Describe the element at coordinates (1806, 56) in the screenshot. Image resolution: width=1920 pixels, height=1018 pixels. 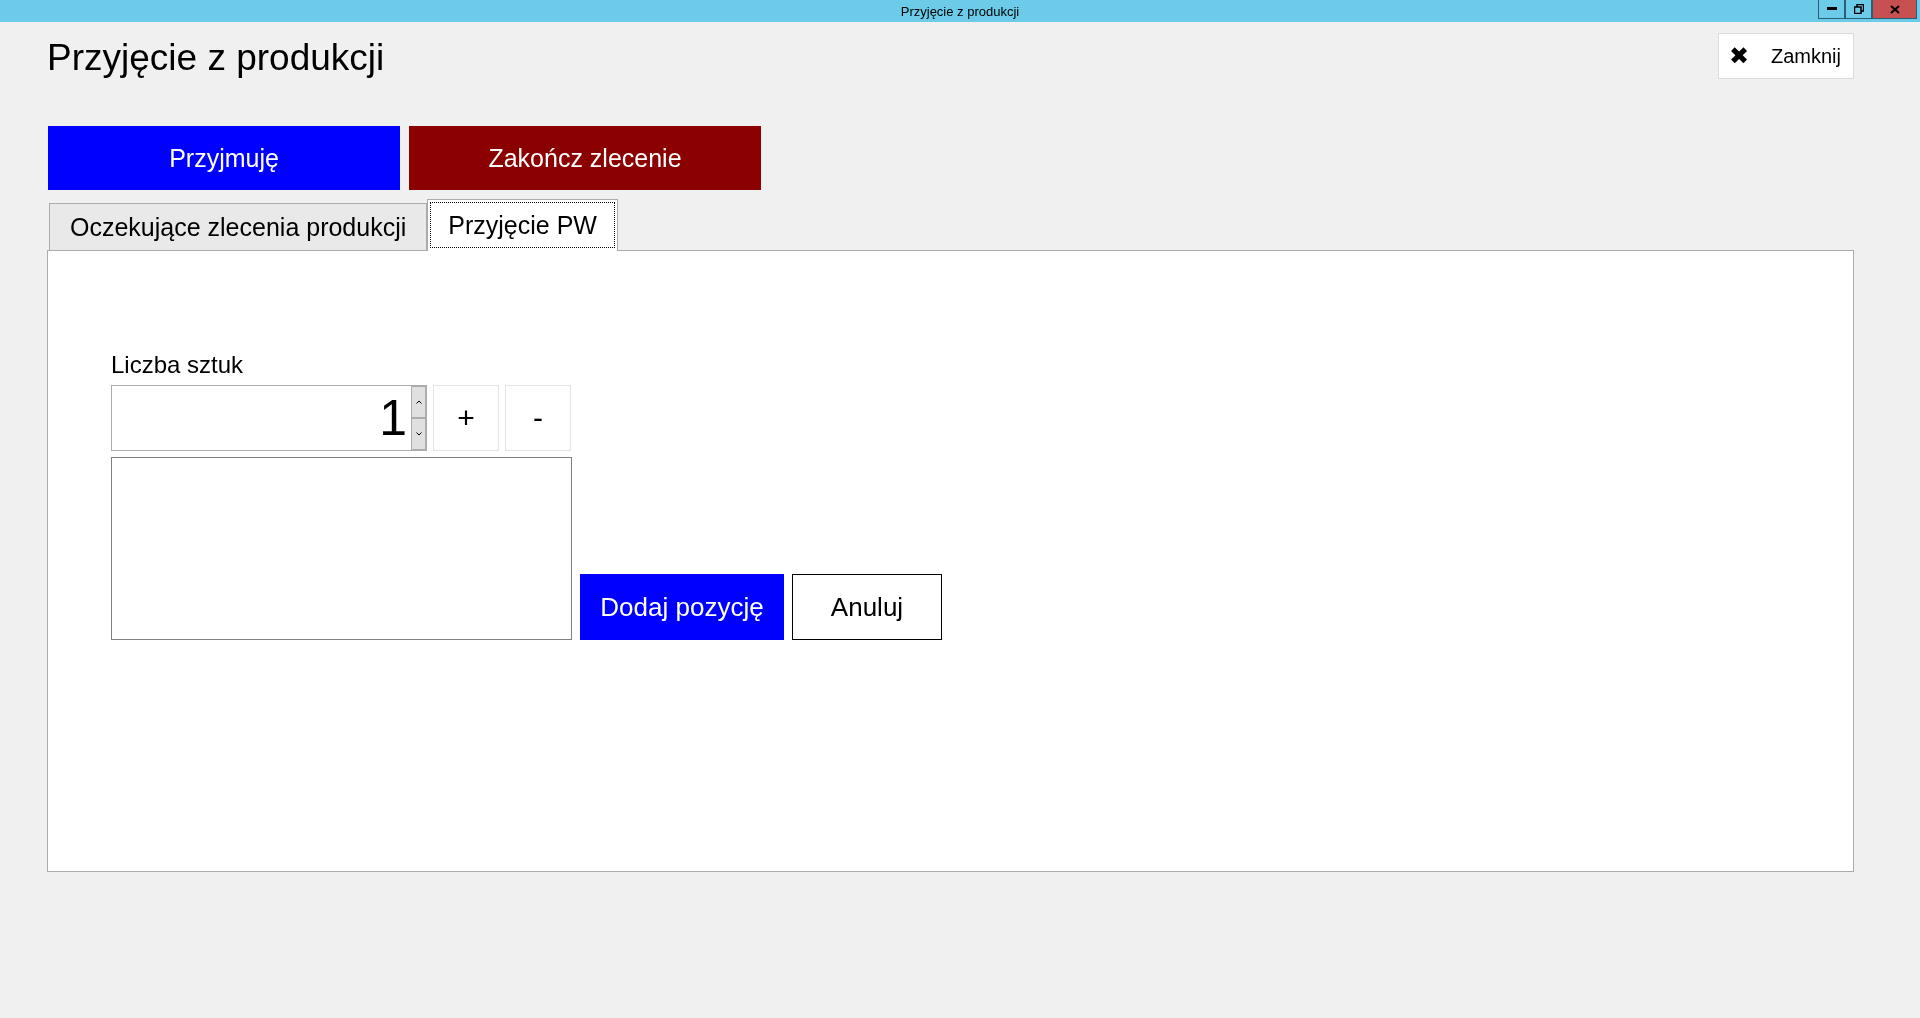
I see `button-label: Zamknij` at that location.